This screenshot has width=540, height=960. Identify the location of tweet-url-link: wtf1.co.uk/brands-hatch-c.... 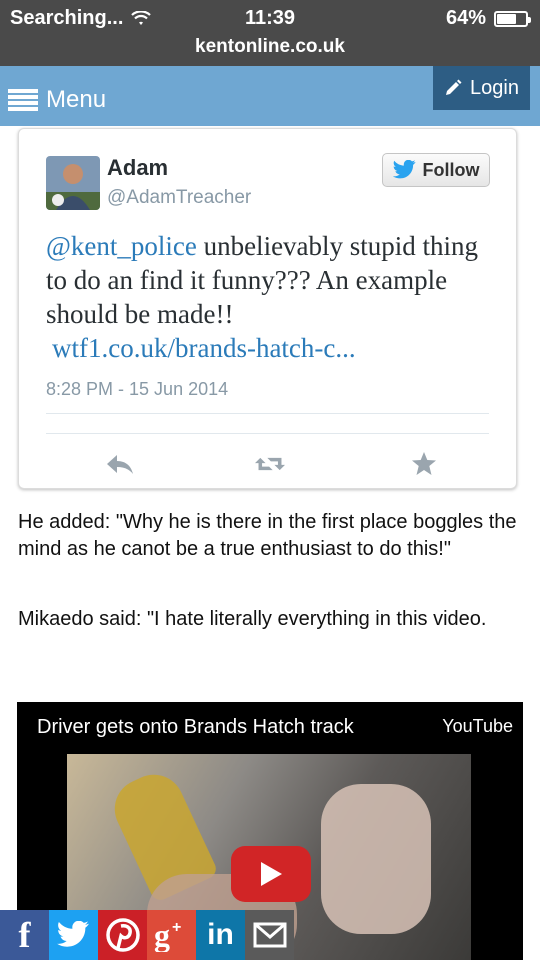
(204, 348).